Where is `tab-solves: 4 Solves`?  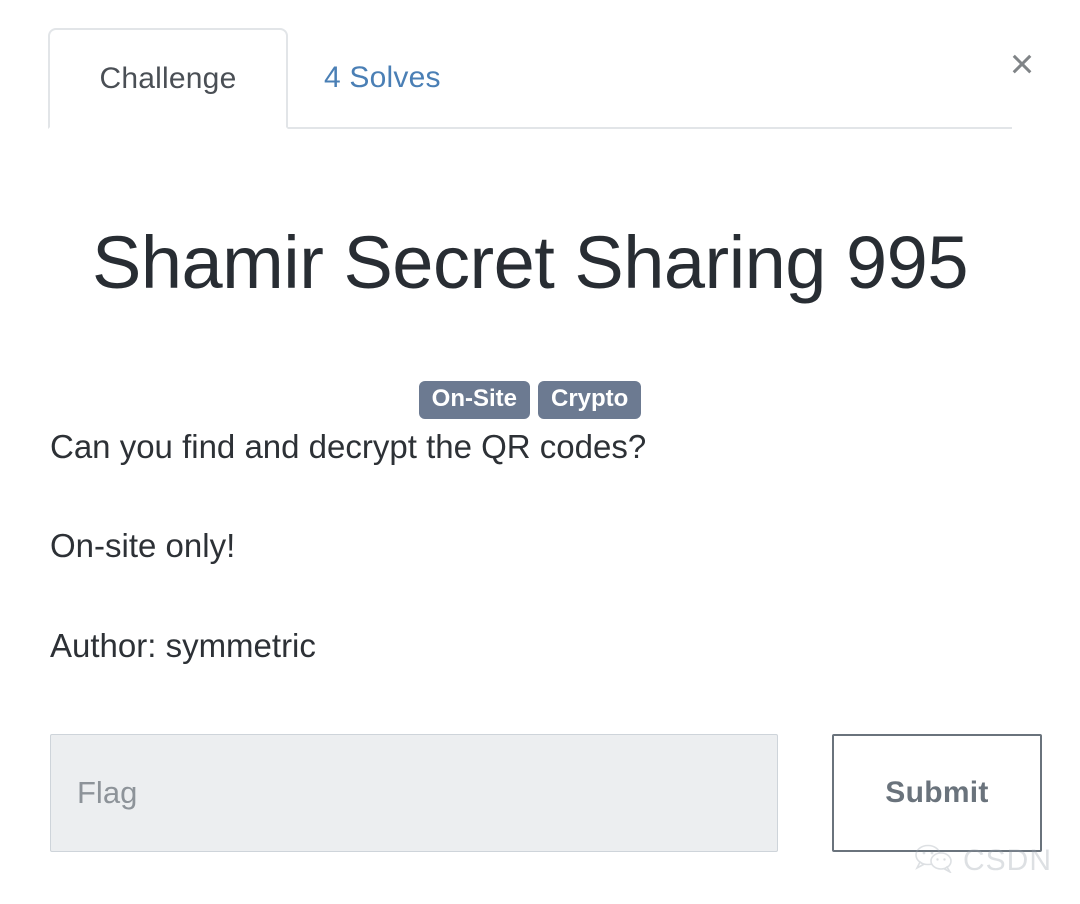
tab-solves: 4 Solves is located at coordinates (382, 76).